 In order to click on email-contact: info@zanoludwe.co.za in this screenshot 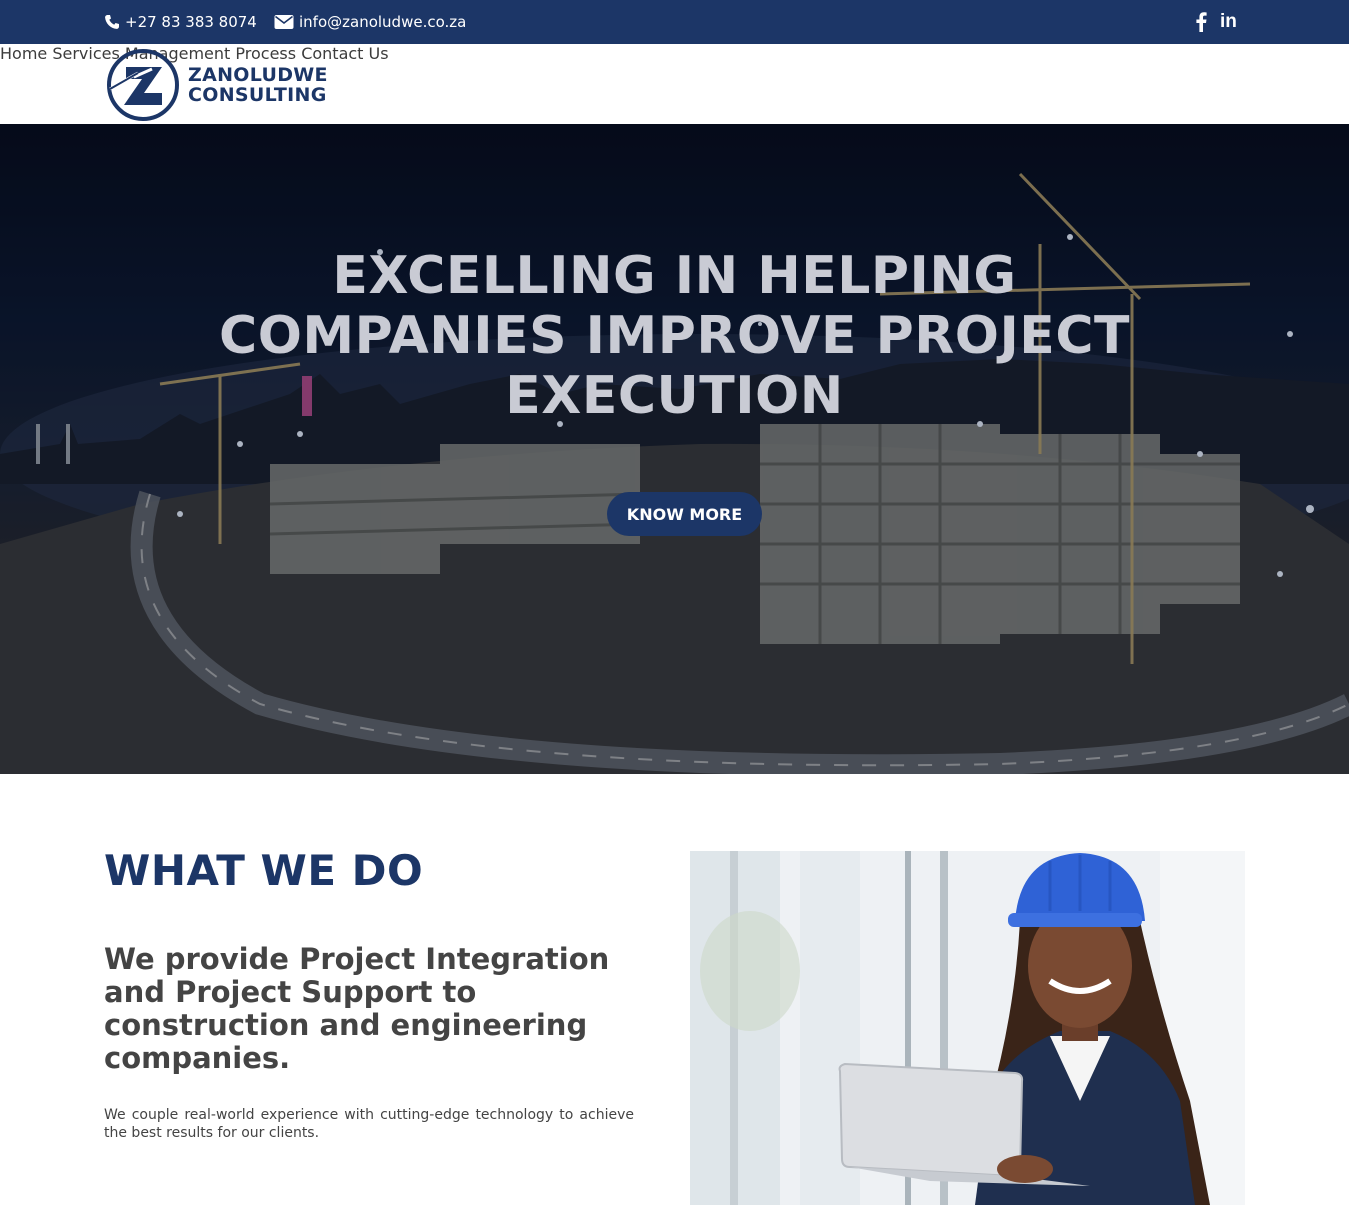, I will do `click(370, 22)`.